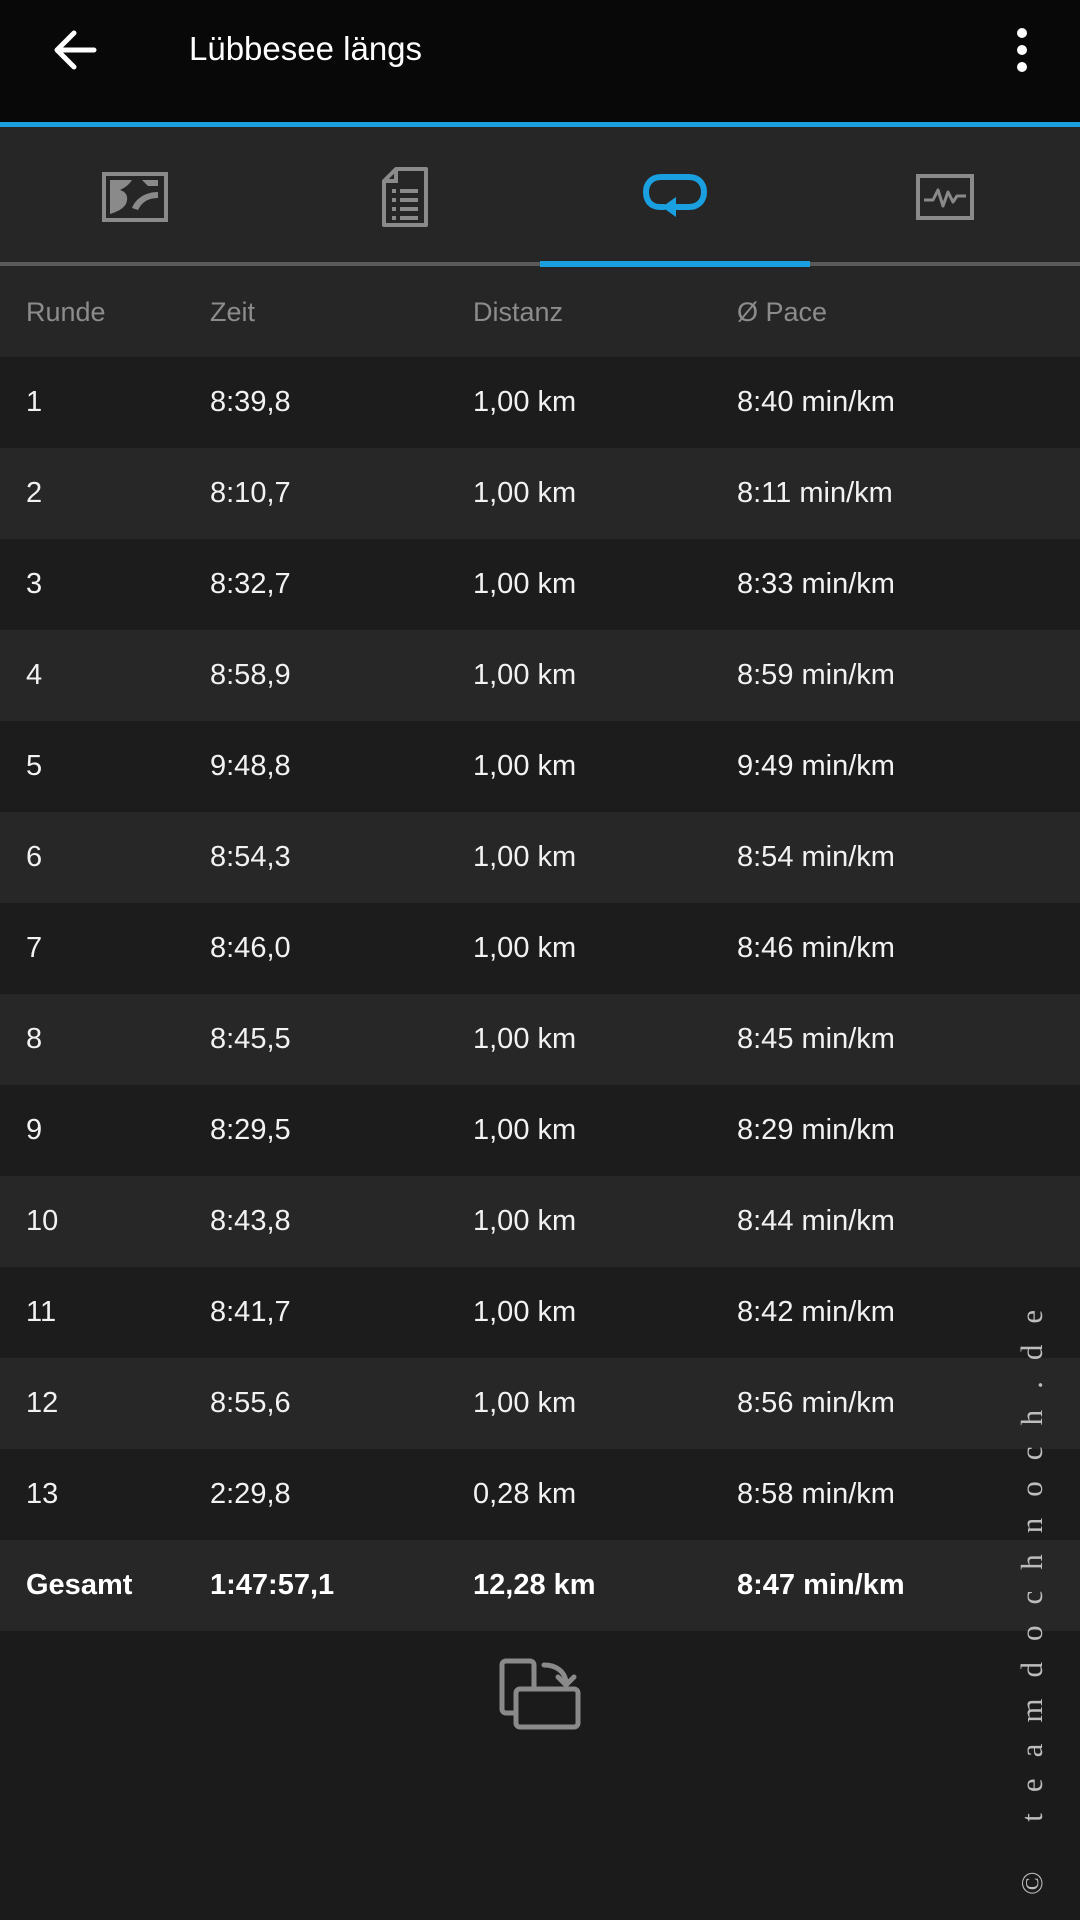 The height and width of the screenshot is (1920, 1080). I want to click on lap-number: 7, so click(34, 948).